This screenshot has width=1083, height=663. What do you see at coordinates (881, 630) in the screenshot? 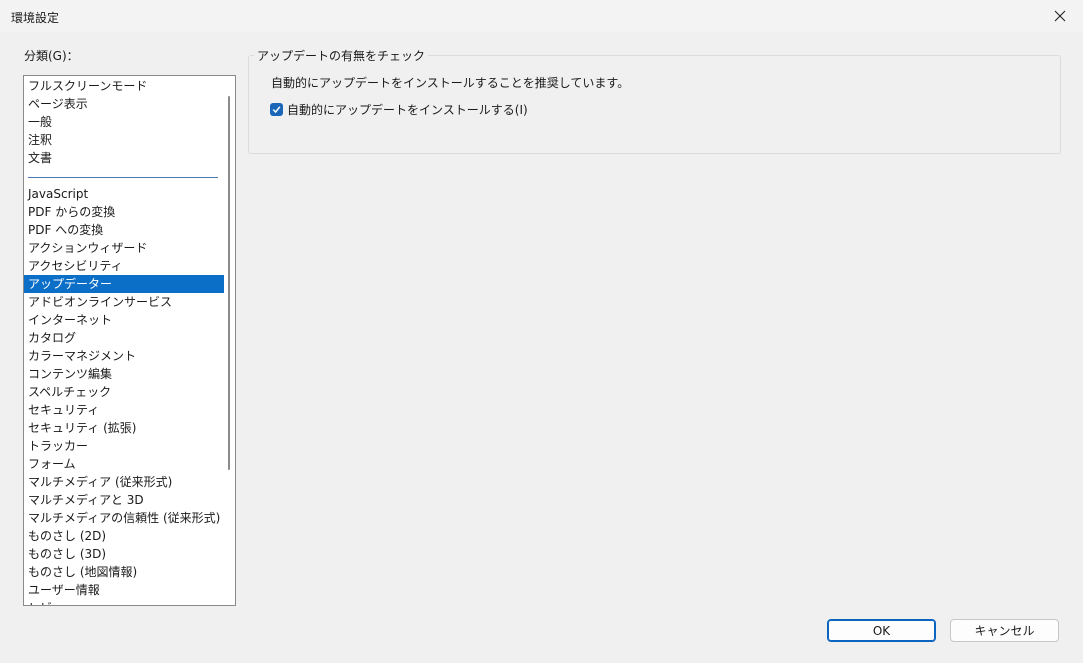
I see `ok-button: OK` at bounding box center [881, 630].